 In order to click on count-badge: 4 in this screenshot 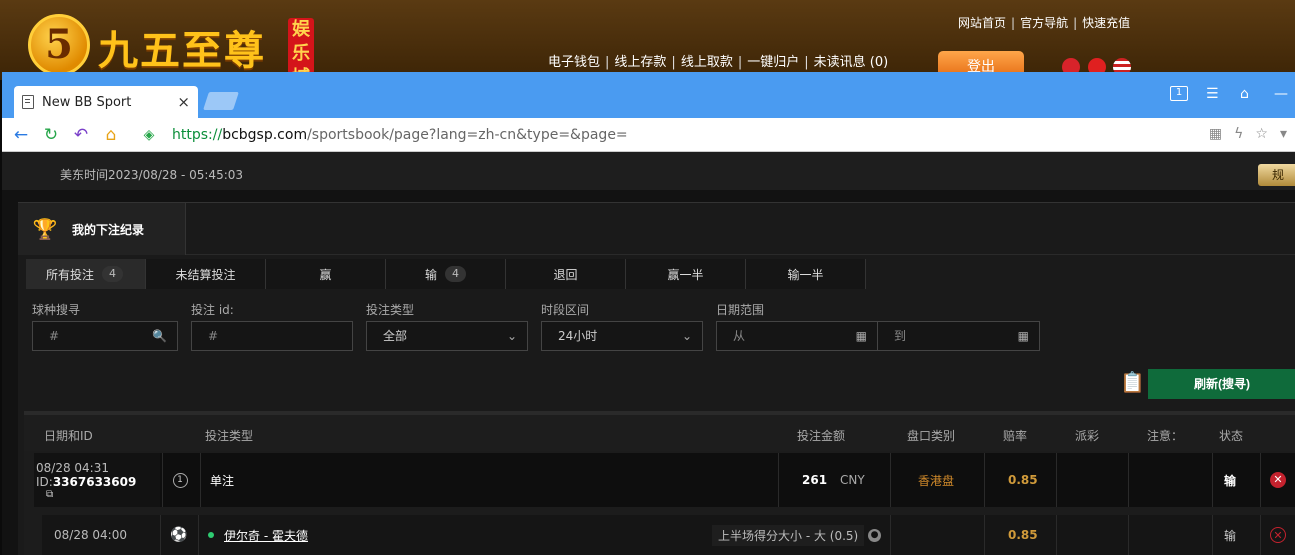, I will do `click(113, 274)`.